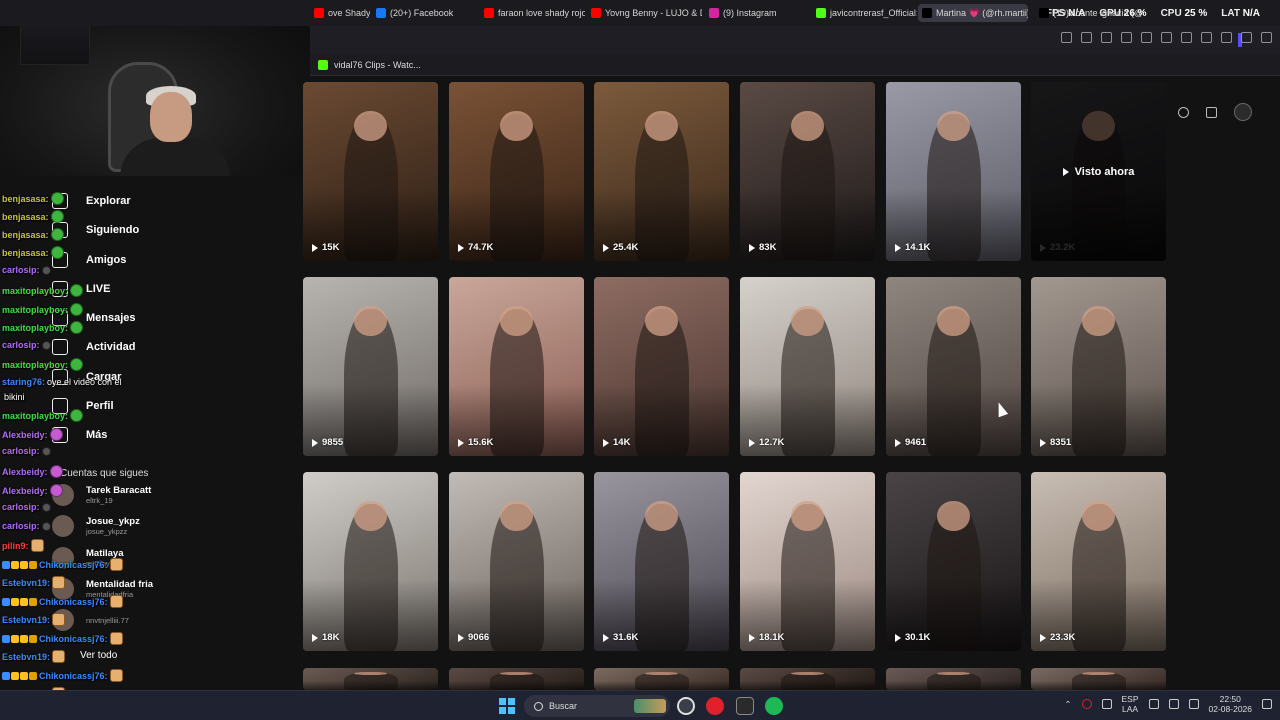 This screenshot has width=1280, height=720. I want to click on browser-tab: (19)vicente ignacia (@, so click(1090, 13).